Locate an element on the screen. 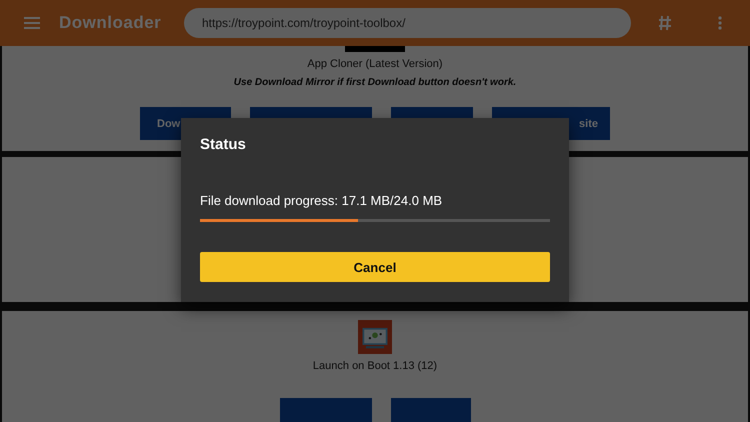 The height and width of the screenshot is (422, 750). app-name: App Cloner (Latest Version) is located at coordinates (375, 64).